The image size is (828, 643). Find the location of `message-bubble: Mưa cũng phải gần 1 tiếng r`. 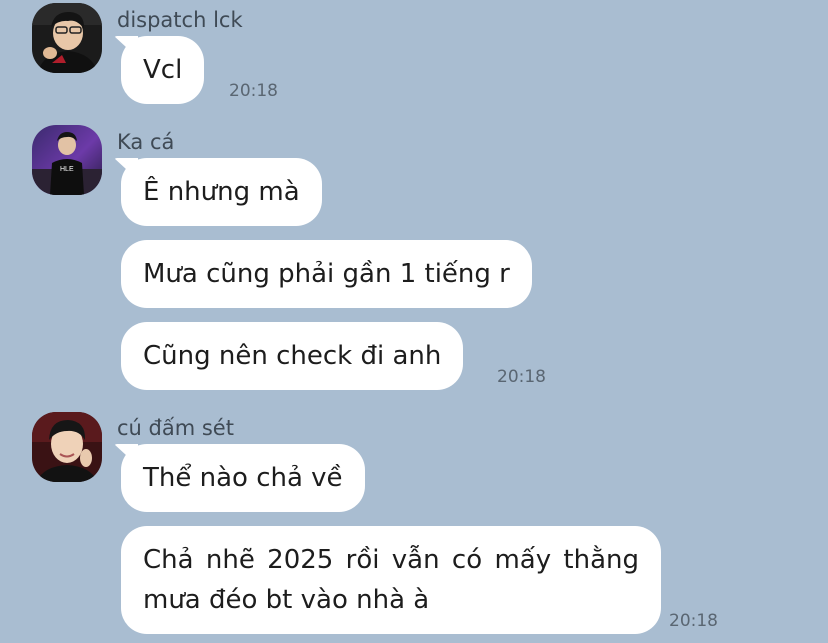

message-bubble: Mưa cũng phải gần 1 tiếng r is located at coordinates (326, 274).